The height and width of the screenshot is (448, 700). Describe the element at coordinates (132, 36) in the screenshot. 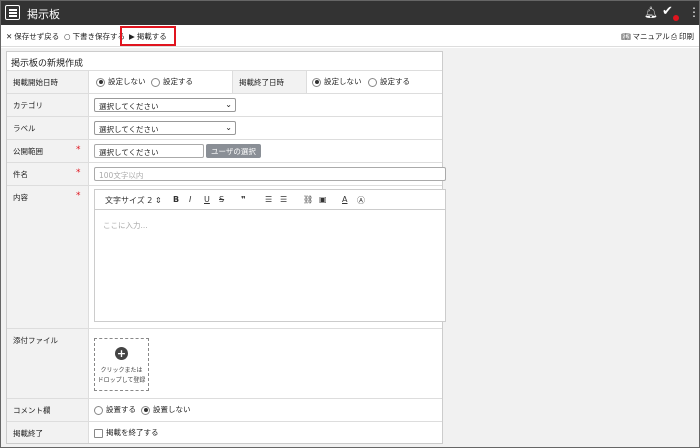

I see `play-icon: ▶` at that location.